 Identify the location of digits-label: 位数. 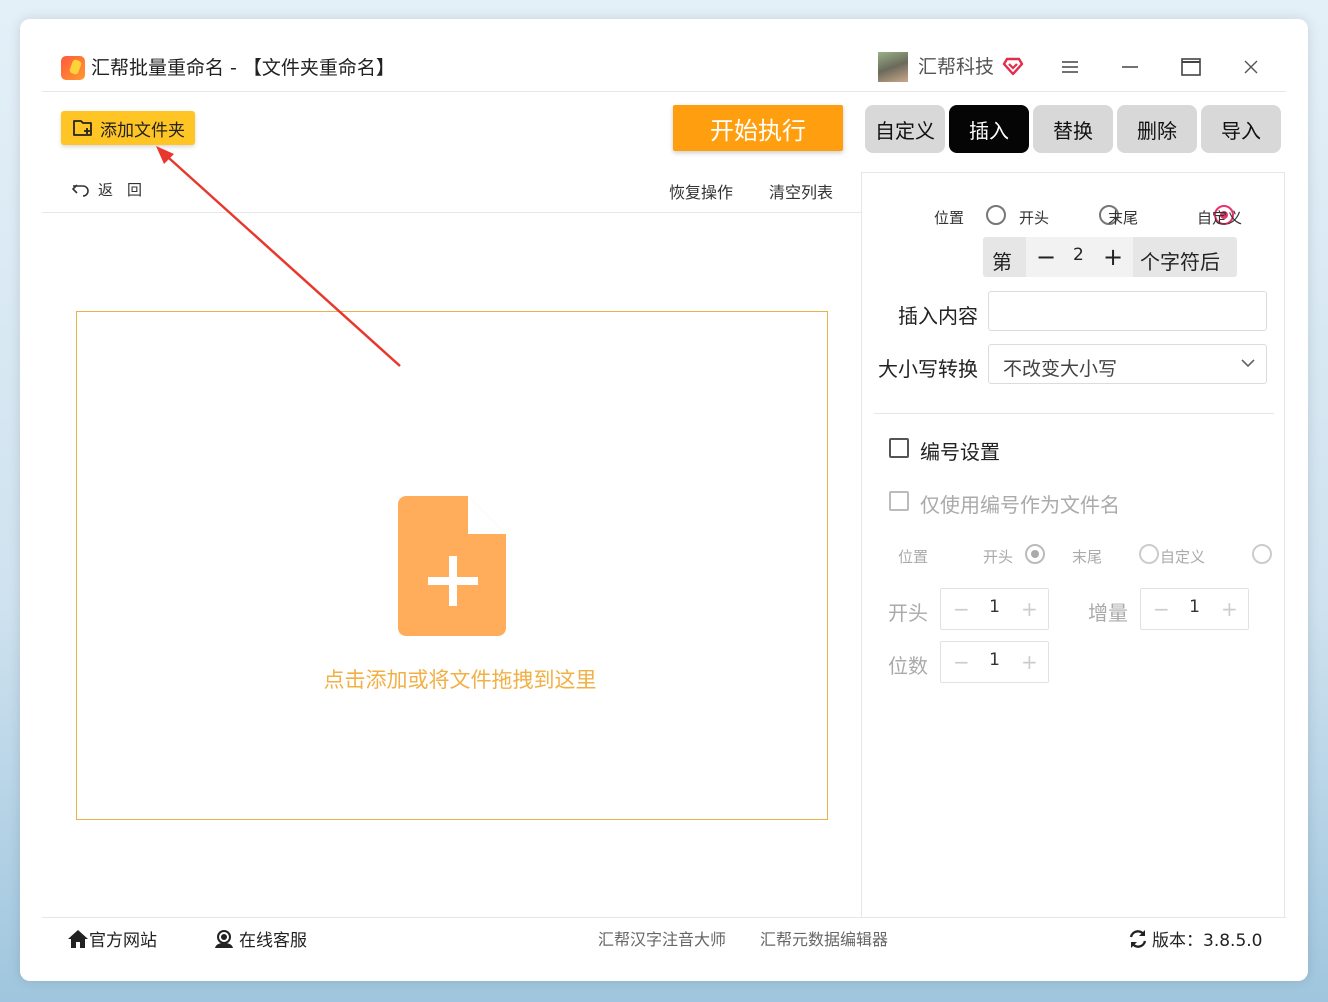
(908, 666).